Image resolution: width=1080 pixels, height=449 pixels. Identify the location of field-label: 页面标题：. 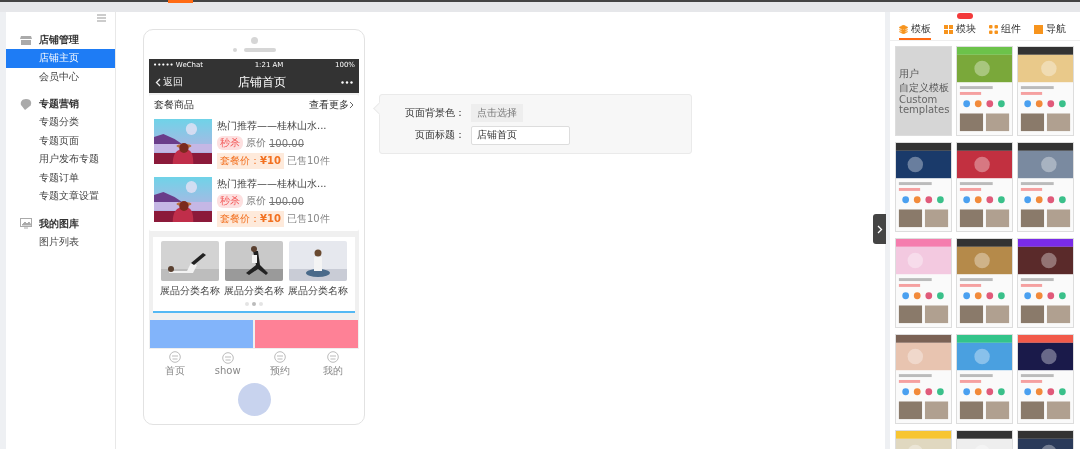
(439, 135).